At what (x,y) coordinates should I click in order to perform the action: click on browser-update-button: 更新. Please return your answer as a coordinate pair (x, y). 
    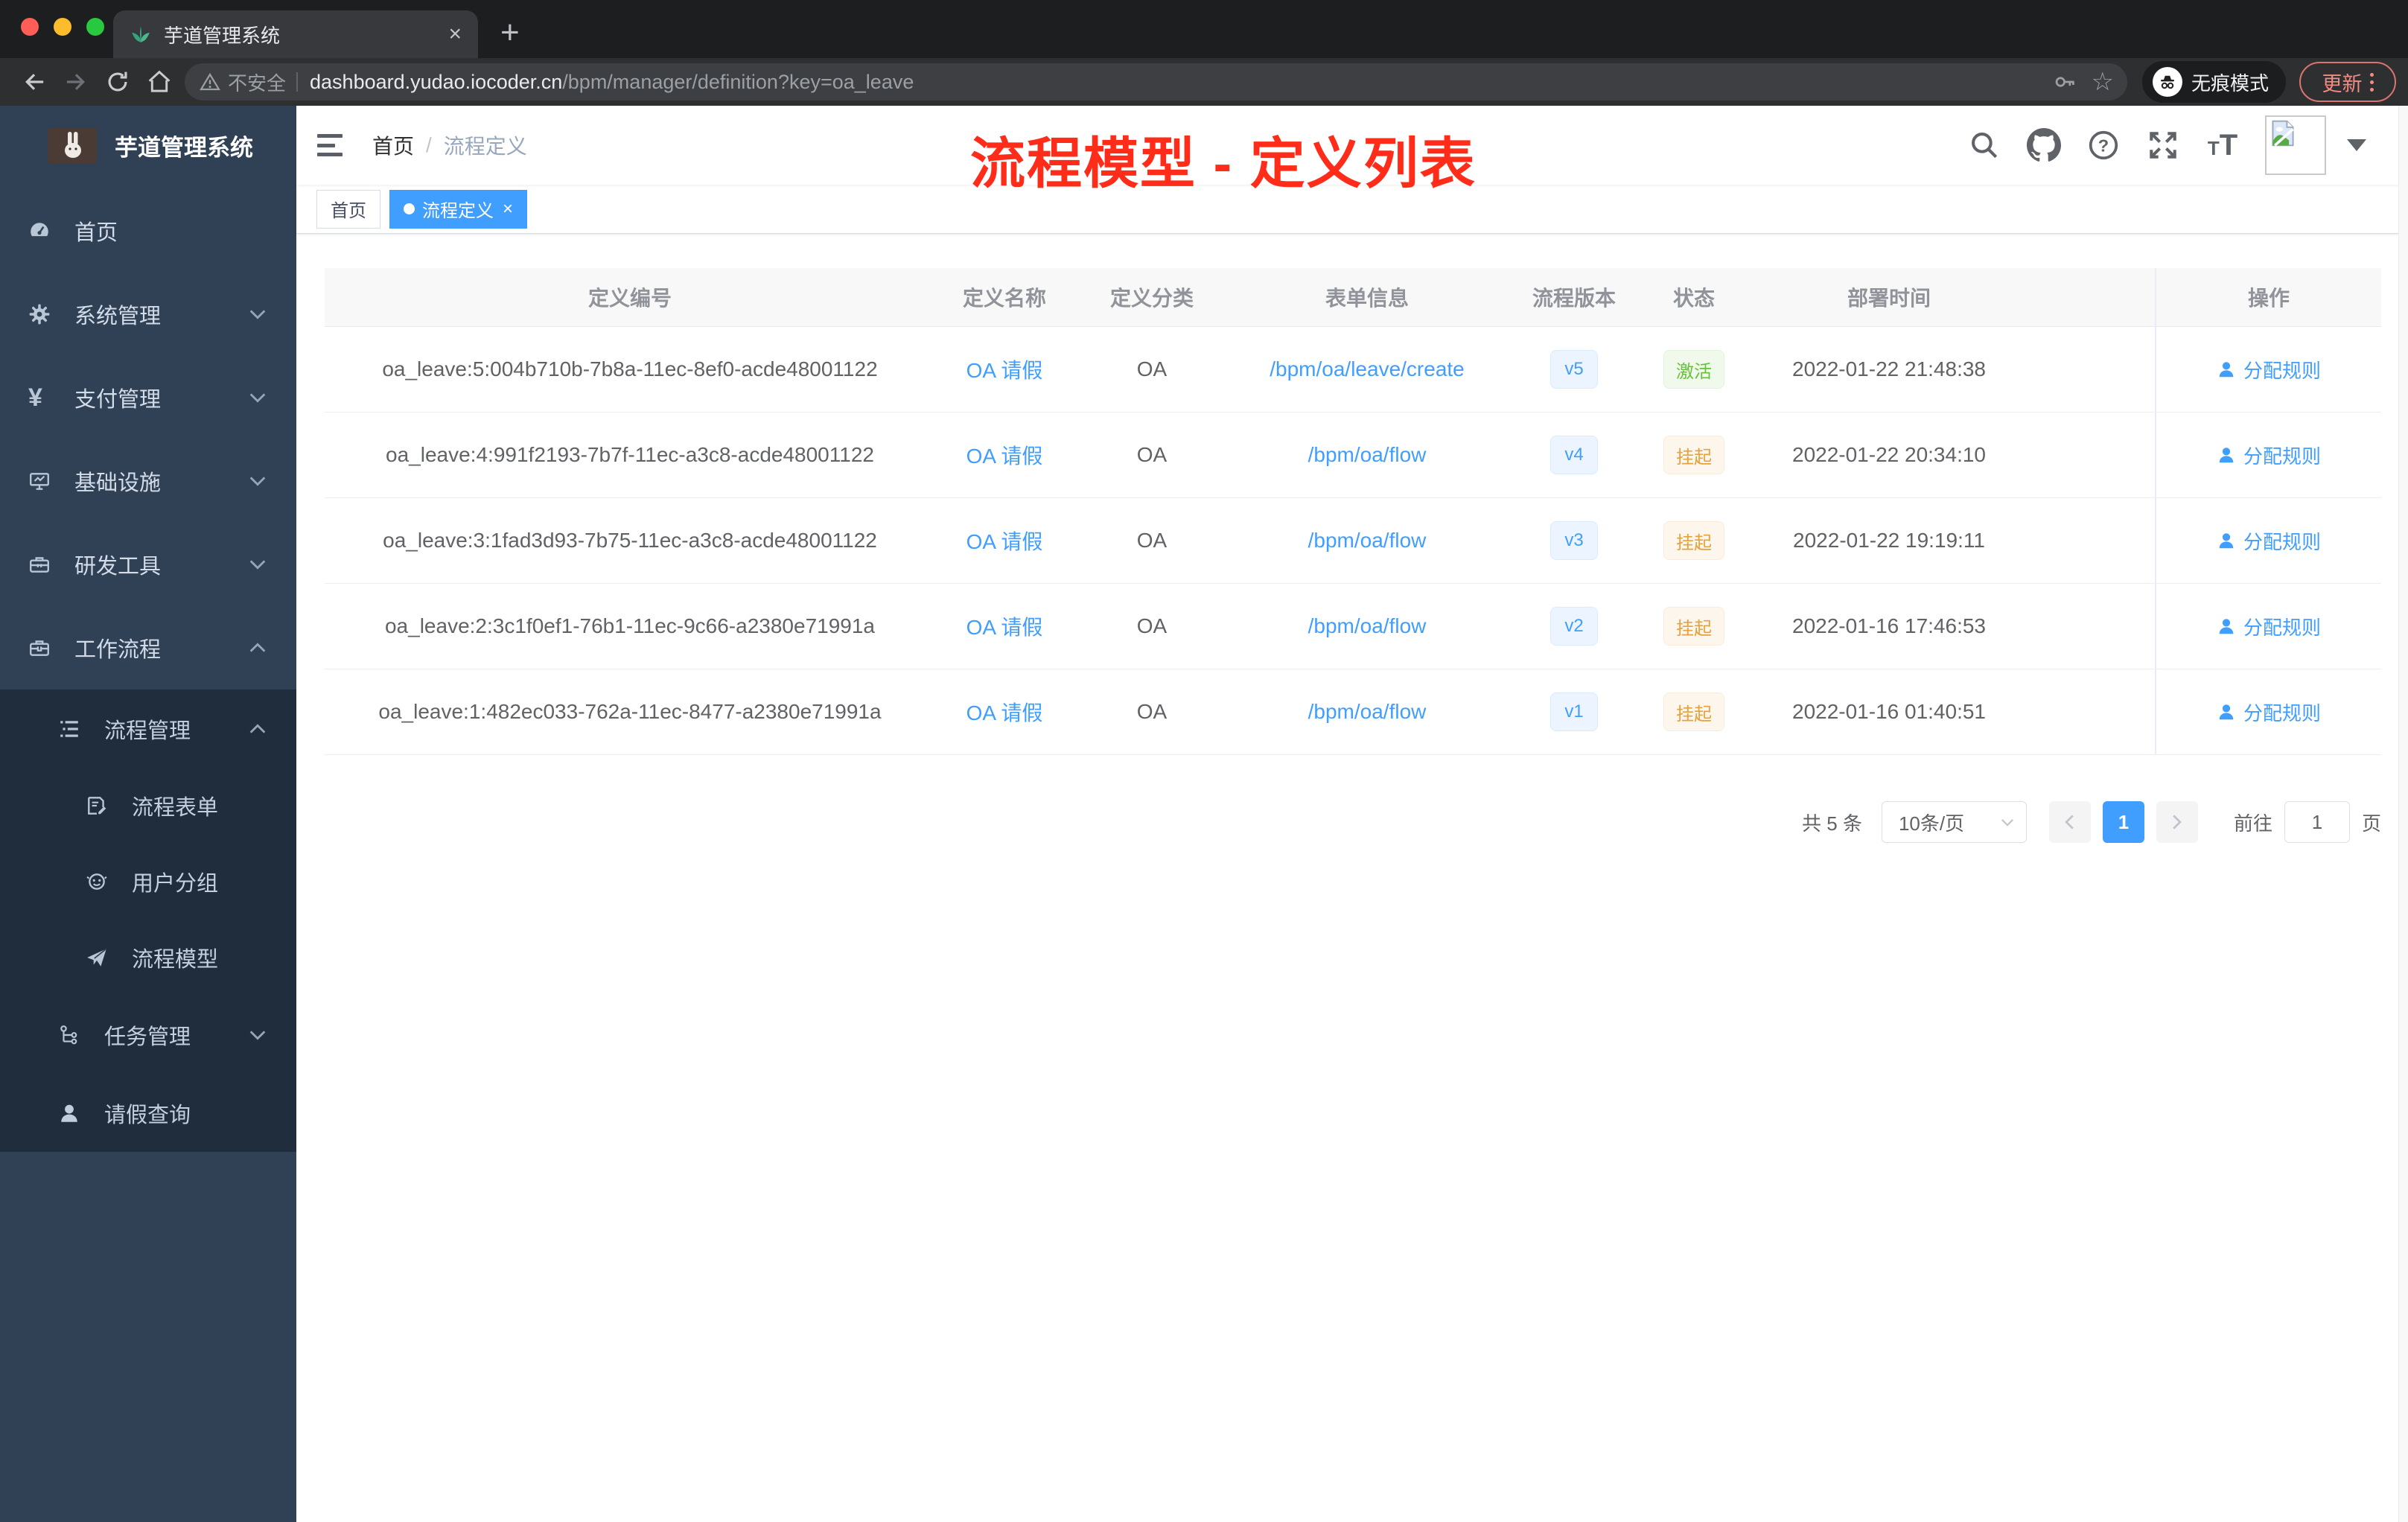
    Looking at the image, I should click on (2347, 82).